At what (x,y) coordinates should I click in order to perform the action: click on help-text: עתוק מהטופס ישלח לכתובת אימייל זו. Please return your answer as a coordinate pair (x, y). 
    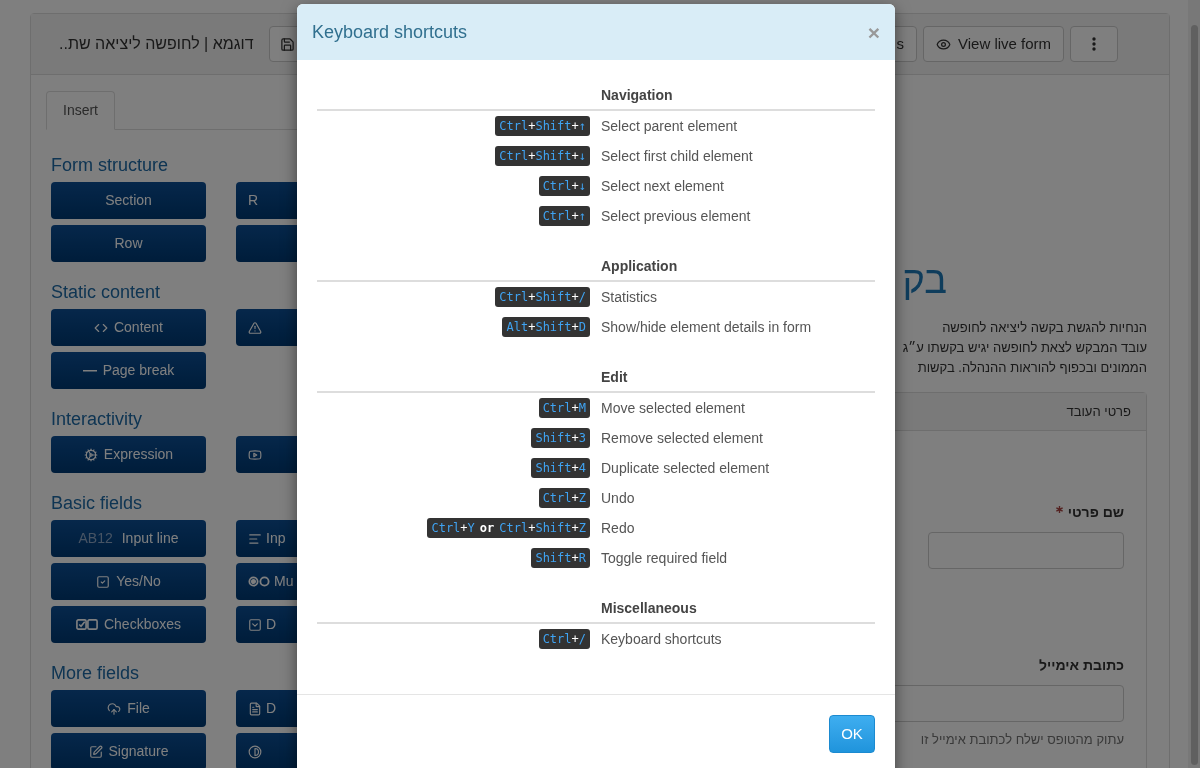
    Looking at the image, I should click on (1022, 740).